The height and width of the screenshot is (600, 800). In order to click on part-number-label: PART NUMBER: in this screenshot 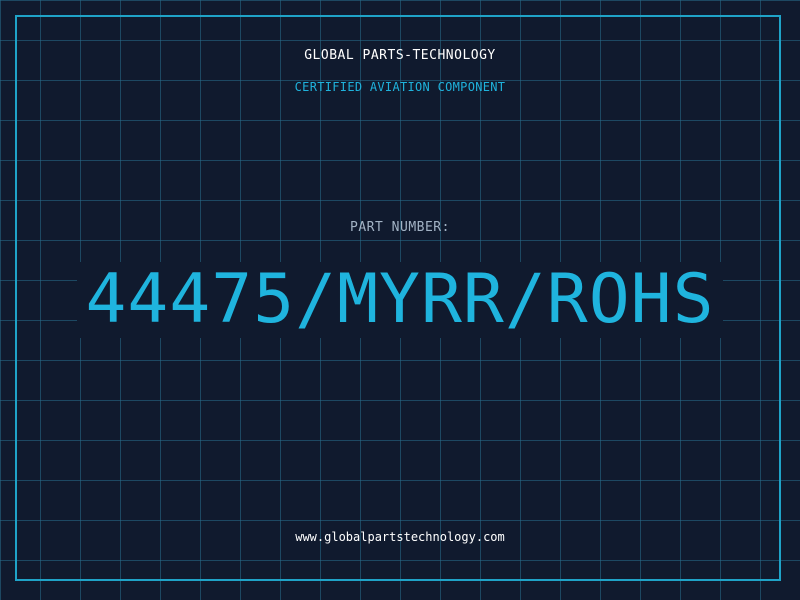, I will do `click(400, 227)`.